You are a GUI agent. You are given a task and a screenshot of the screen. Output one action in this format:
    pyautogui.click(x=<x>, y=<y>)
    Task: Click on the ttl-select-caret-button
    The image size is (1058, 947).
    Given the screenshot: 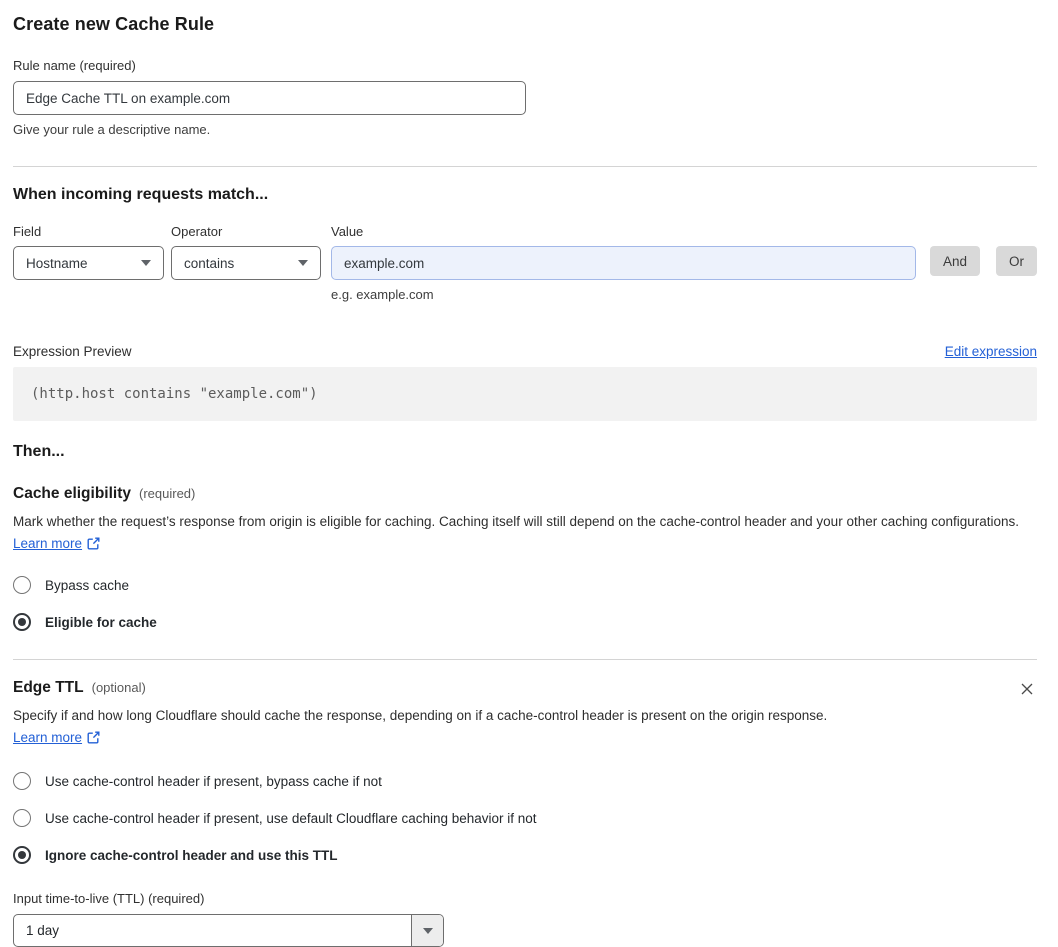 What is the action you would take?
    pyautogui.click(x=427, y=930)
    